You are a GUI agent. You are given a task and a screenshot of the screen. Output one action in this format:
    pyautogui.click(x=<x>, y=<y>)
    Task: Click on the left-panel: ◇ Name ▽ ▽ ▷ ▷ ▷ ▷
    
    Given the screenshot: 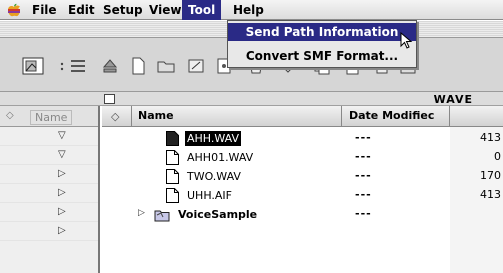 What is the action you would take?
    pyautogui.click(x=50, y=189)
    